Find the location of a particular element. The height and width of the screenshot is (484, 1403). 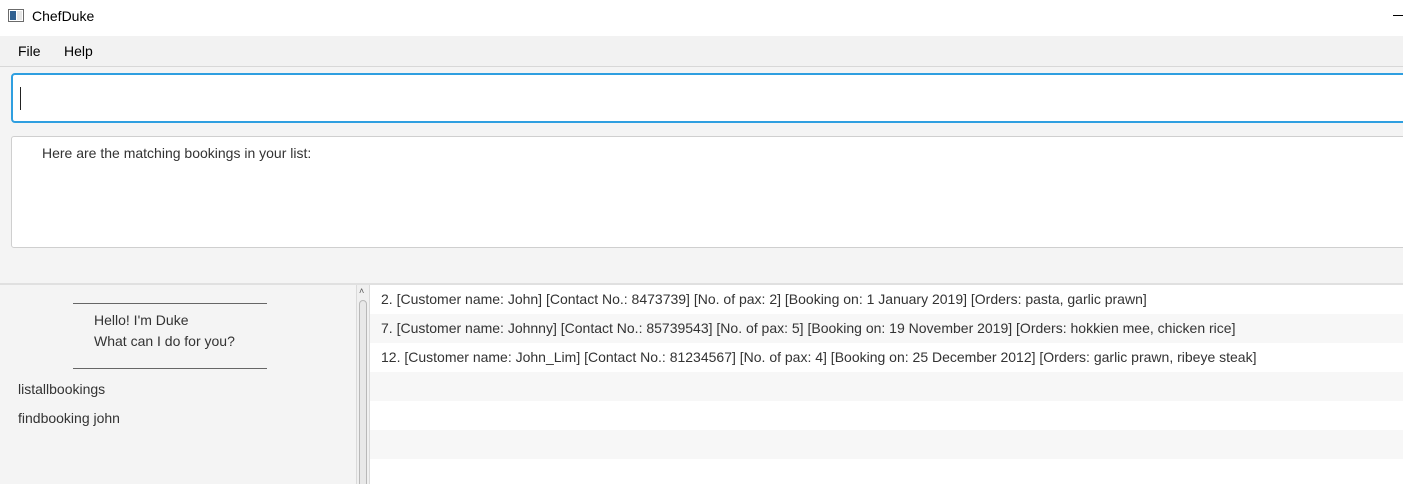

history-item: listallbookings is located at coordinates (62, 389).